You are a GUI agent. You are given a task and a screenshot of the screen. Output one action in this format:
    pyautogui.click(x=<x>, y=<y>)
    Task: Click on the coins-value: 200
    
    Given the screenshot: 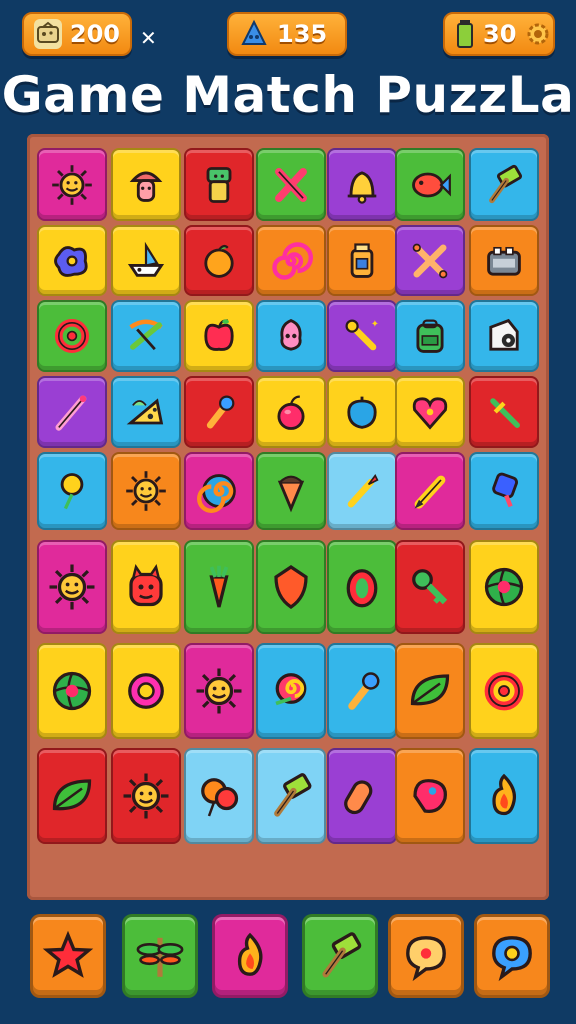 What is the action you would take?
    pyautogui.click(x=94, y=34)
    